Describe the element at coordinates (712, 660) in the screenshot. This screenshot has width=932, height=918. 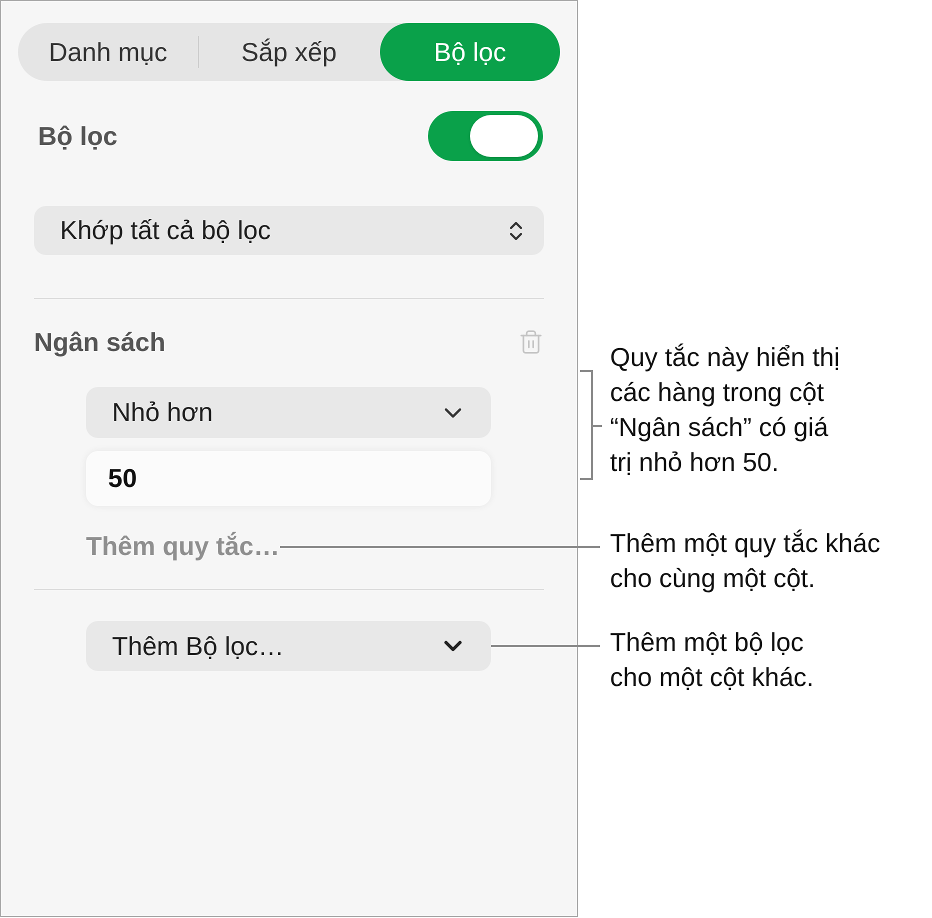
I see `callout-text: Thêm một bộ lọc cho một cột khác.` at that location.